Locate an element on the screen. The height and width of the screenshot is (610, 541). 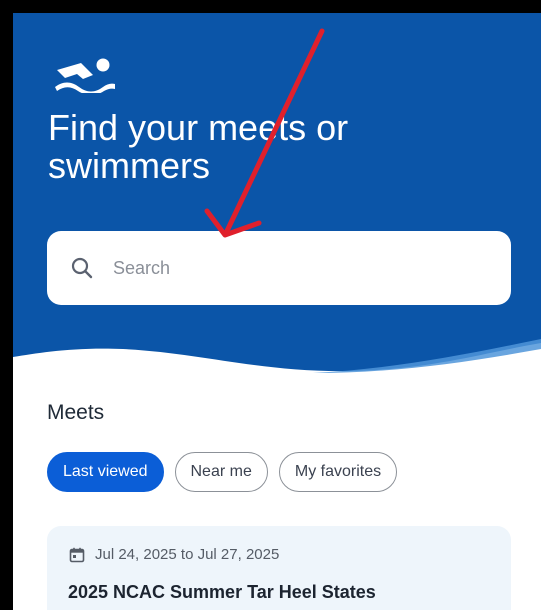
page-title-line2: swimmers is located at coordinates (129, 165).